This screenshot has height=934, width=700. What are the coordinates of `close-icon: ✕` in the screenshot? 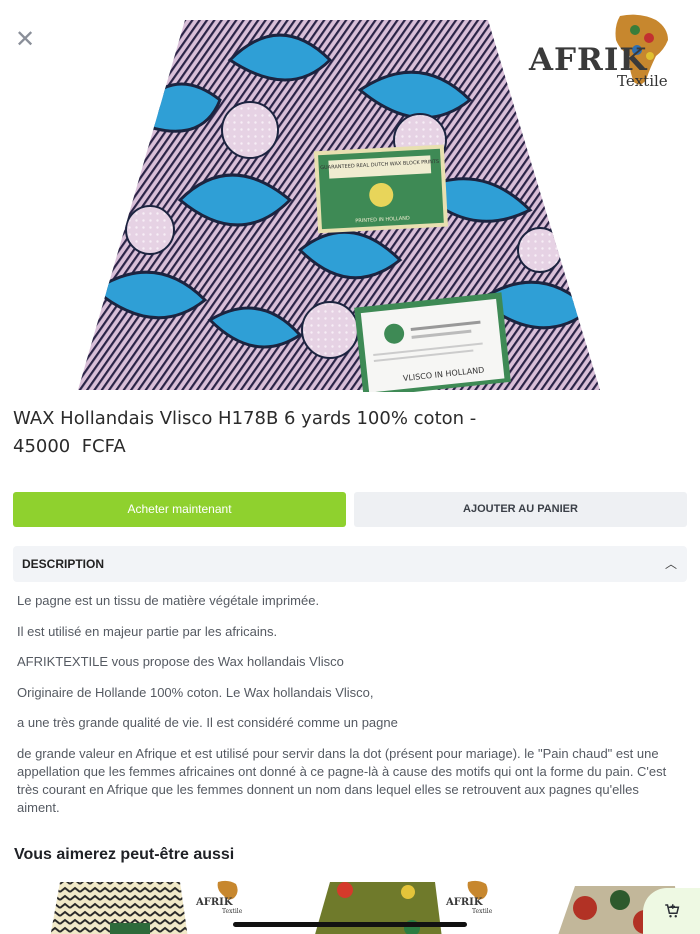 It's located at (25, 39).